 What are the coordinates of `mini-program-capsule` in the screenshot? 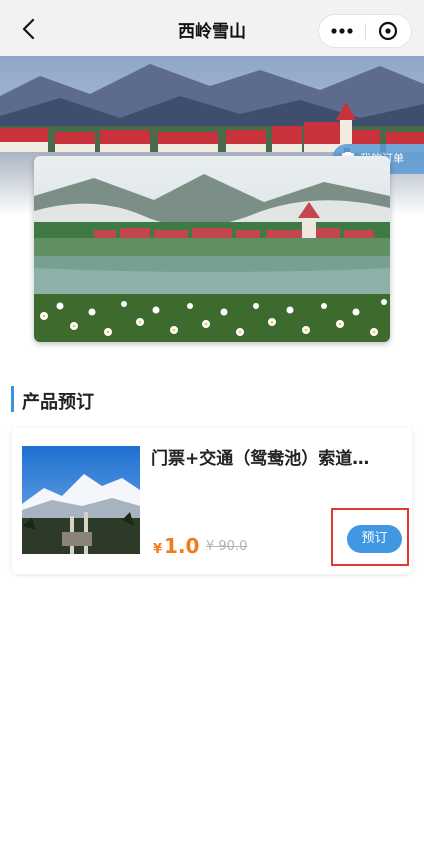 It's located at (365, 31).